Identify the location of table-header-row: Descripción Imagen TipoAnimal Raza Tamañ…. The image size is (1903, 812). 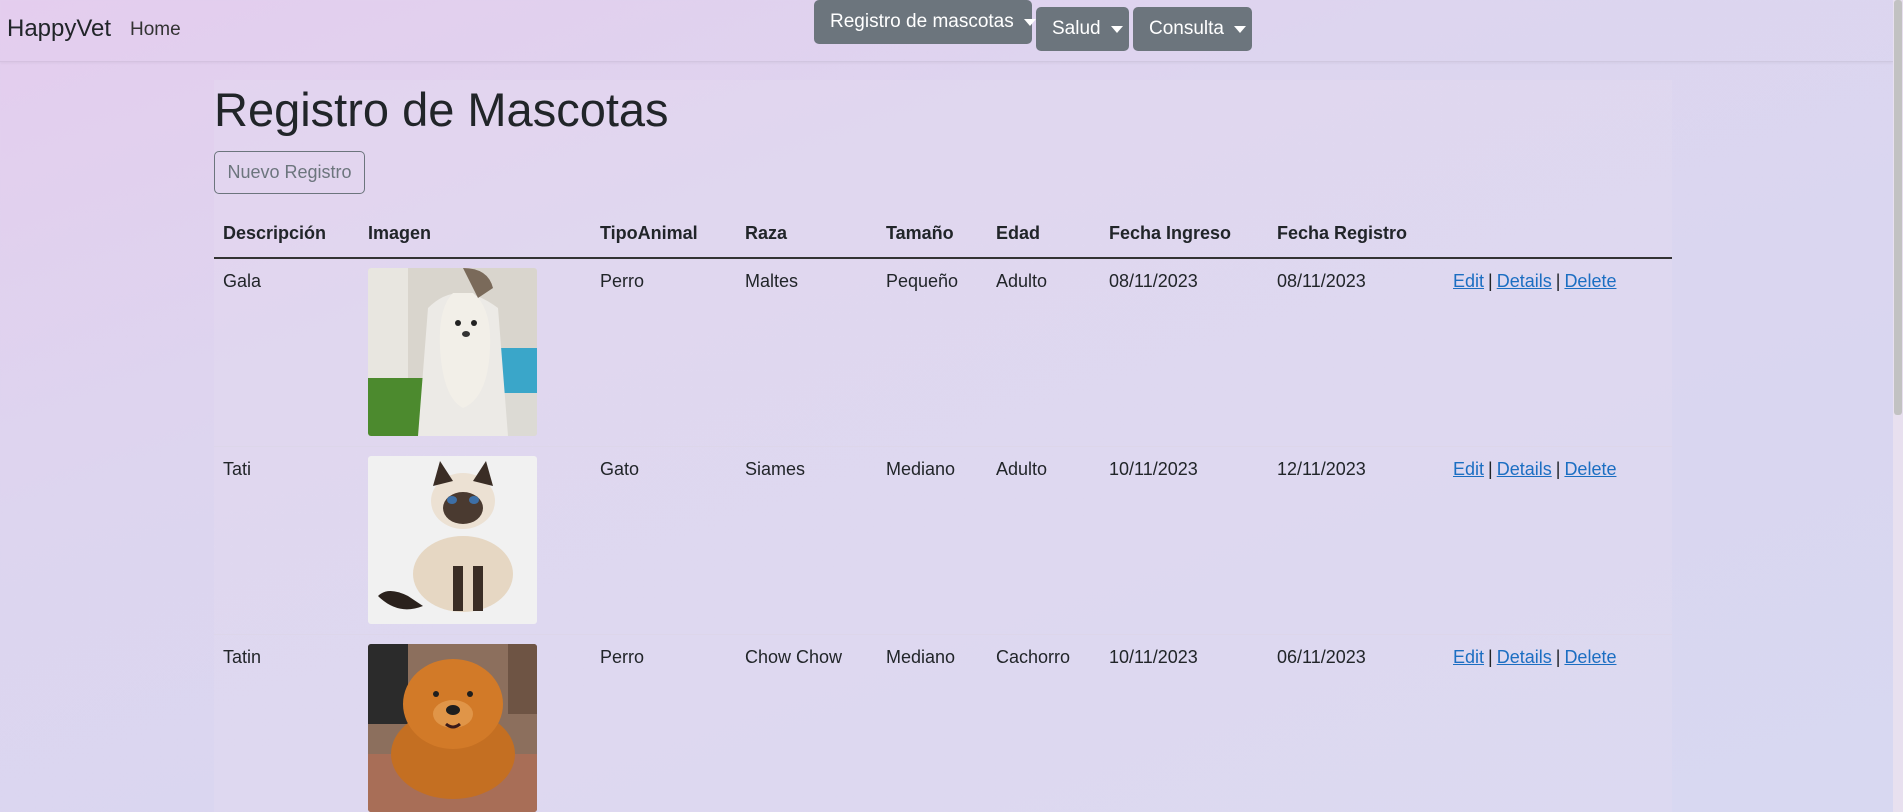
(943, 234).